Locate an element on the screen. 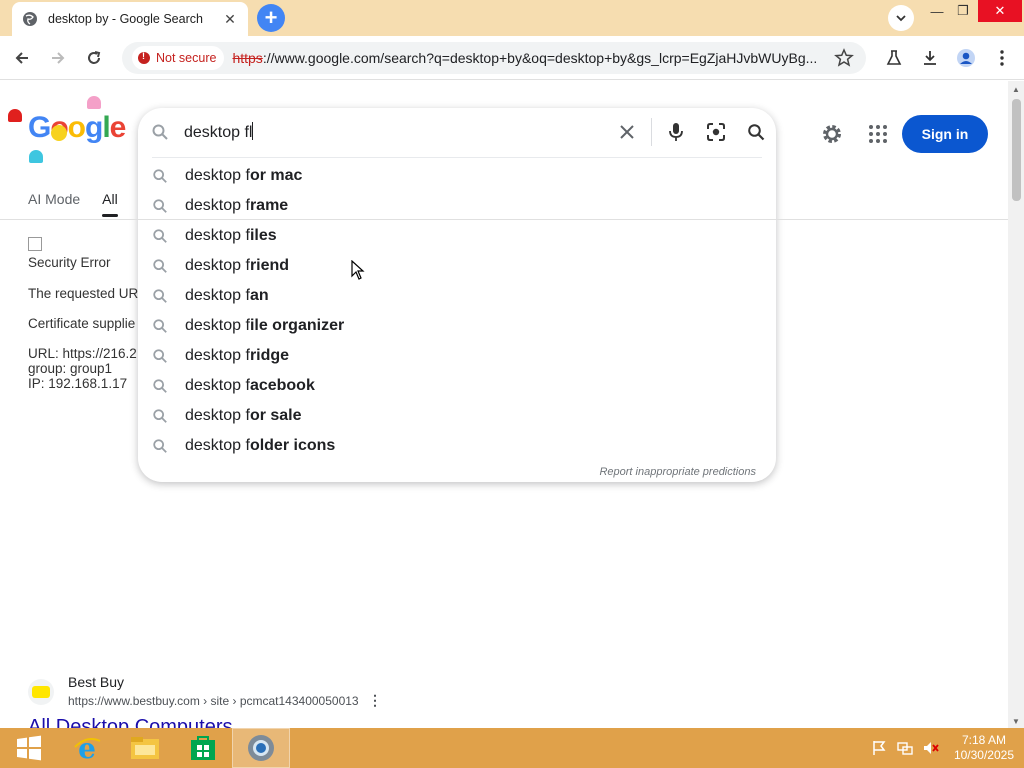 The height and width of the screenshot is (768, 1024). error-group: group: group1 is located at coordinates (70, 368).